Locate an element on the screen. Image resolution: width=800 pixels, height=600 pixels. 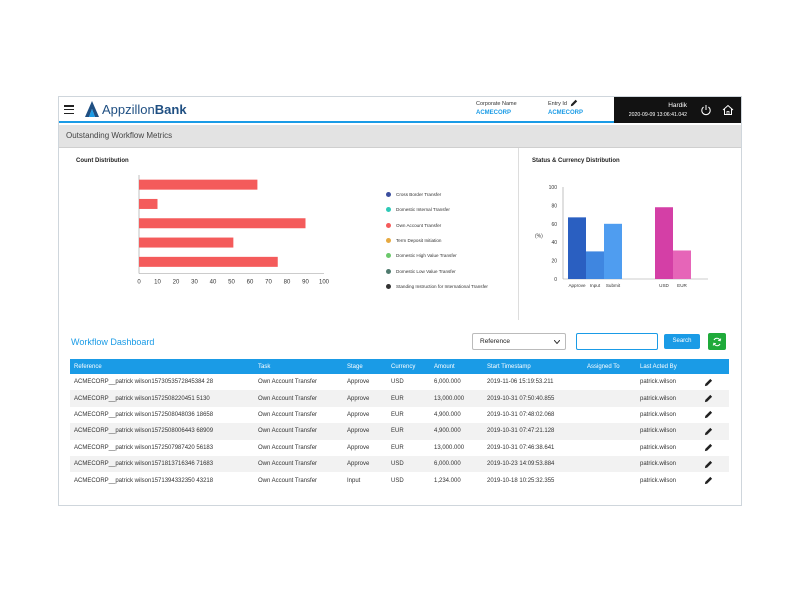
table-cell: 2019-10-31 07:50:40.855 is located at coordinates (533, 398).